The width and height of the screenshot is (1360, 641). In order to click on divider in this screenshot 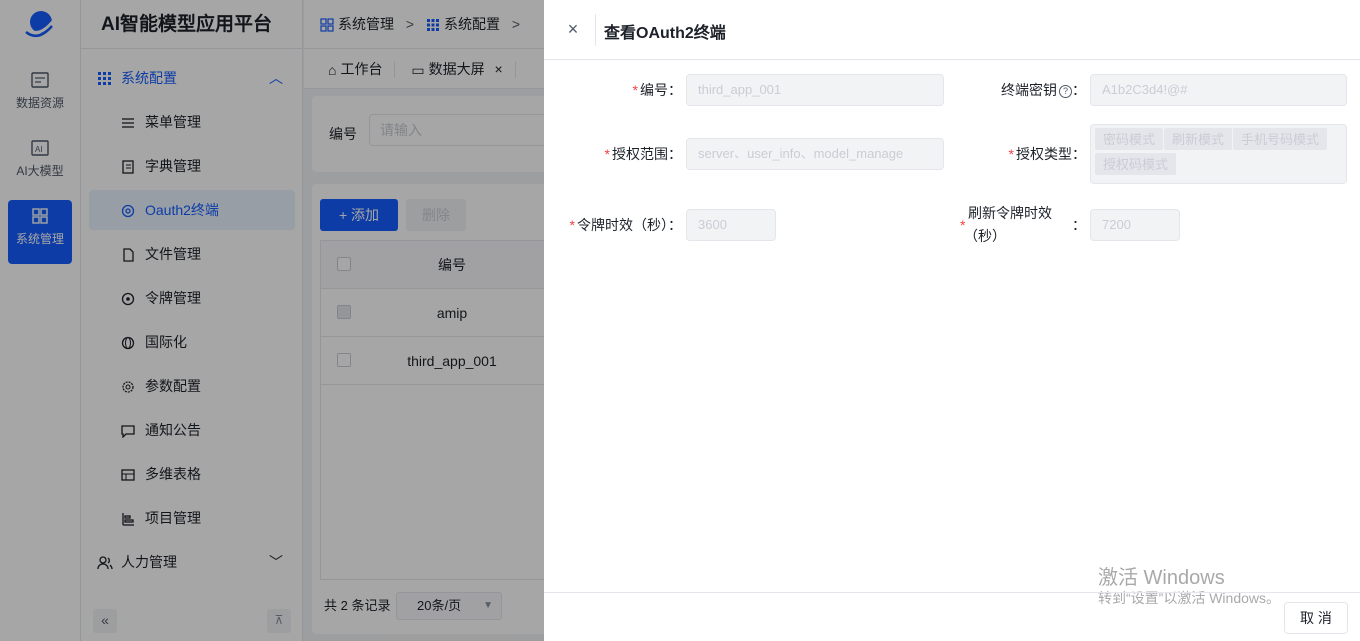, I will do `click(595, 30)`.